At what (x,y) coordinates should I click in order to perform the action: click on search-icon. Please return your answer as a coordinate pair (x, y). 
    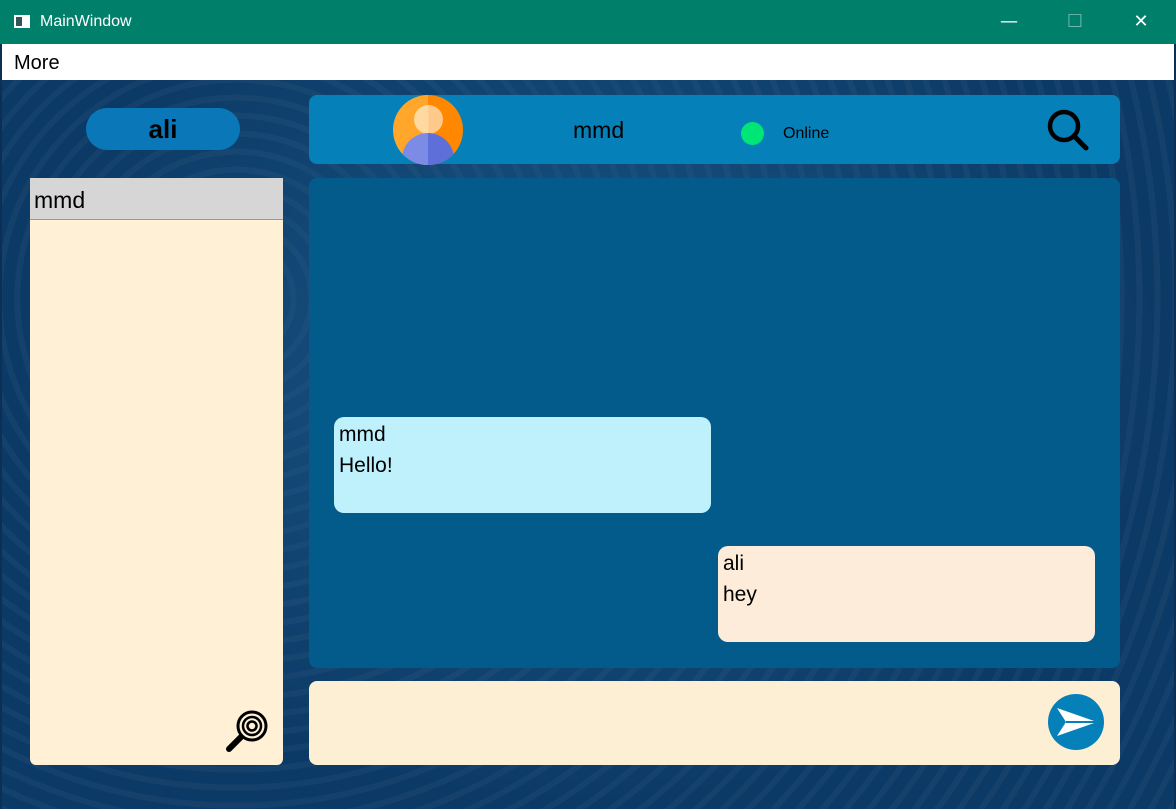
    Looking at the image, I should click on (1068, 130).